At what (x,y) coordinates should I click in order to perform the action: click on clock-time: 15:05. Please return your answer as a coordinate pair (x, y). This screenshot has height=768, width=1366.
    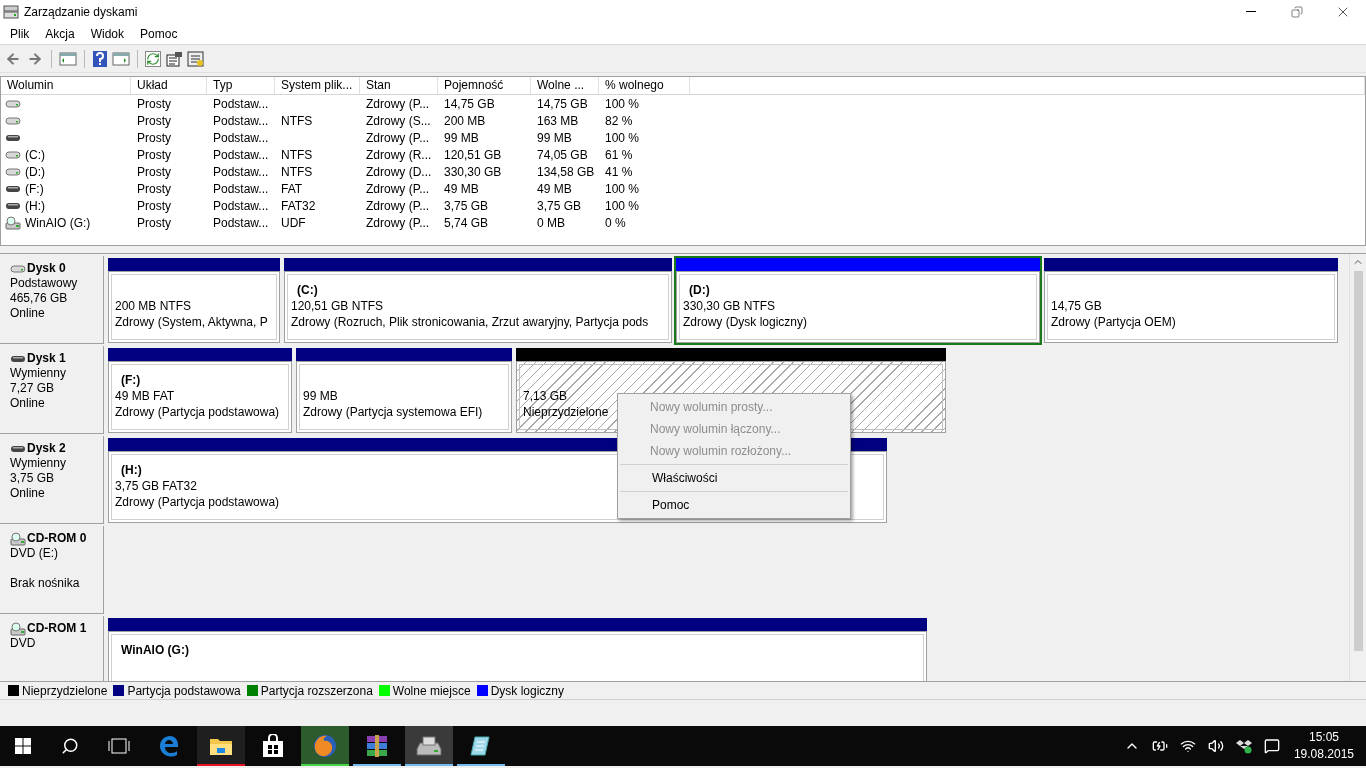
    Looking at the image, I should click on (1323, 737).